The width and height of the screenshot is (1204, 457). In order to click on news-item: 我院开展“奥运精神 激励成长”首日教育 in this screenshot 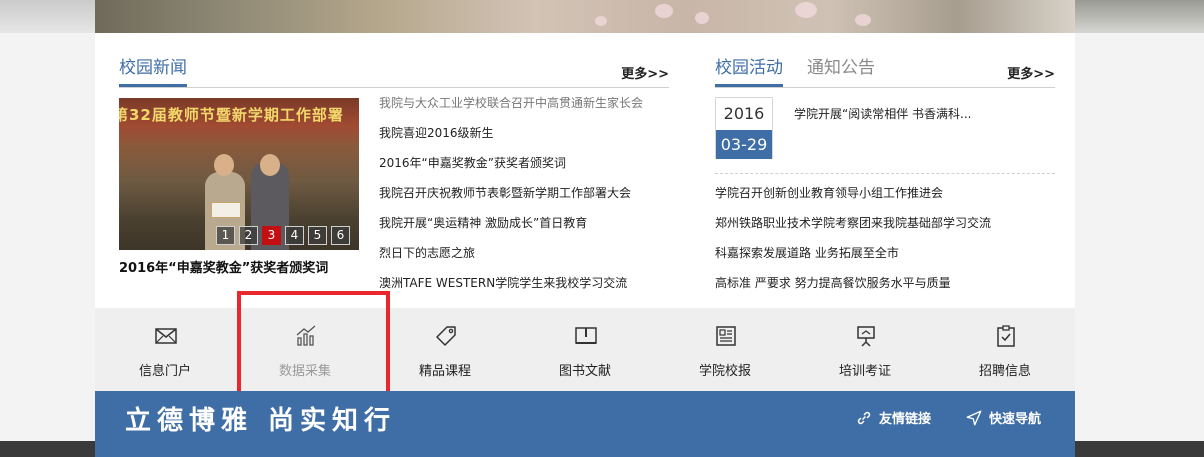, I will do `click(511, 230)`.